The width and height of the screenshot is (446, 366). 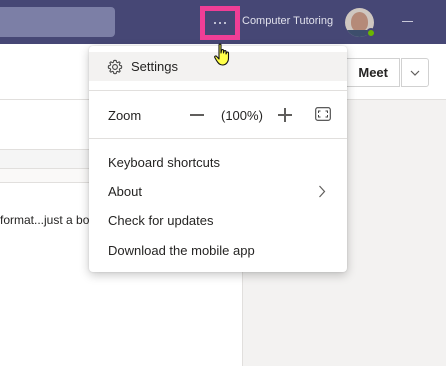 I want to click on meet-label: Meet, so click(x=373, y=72).